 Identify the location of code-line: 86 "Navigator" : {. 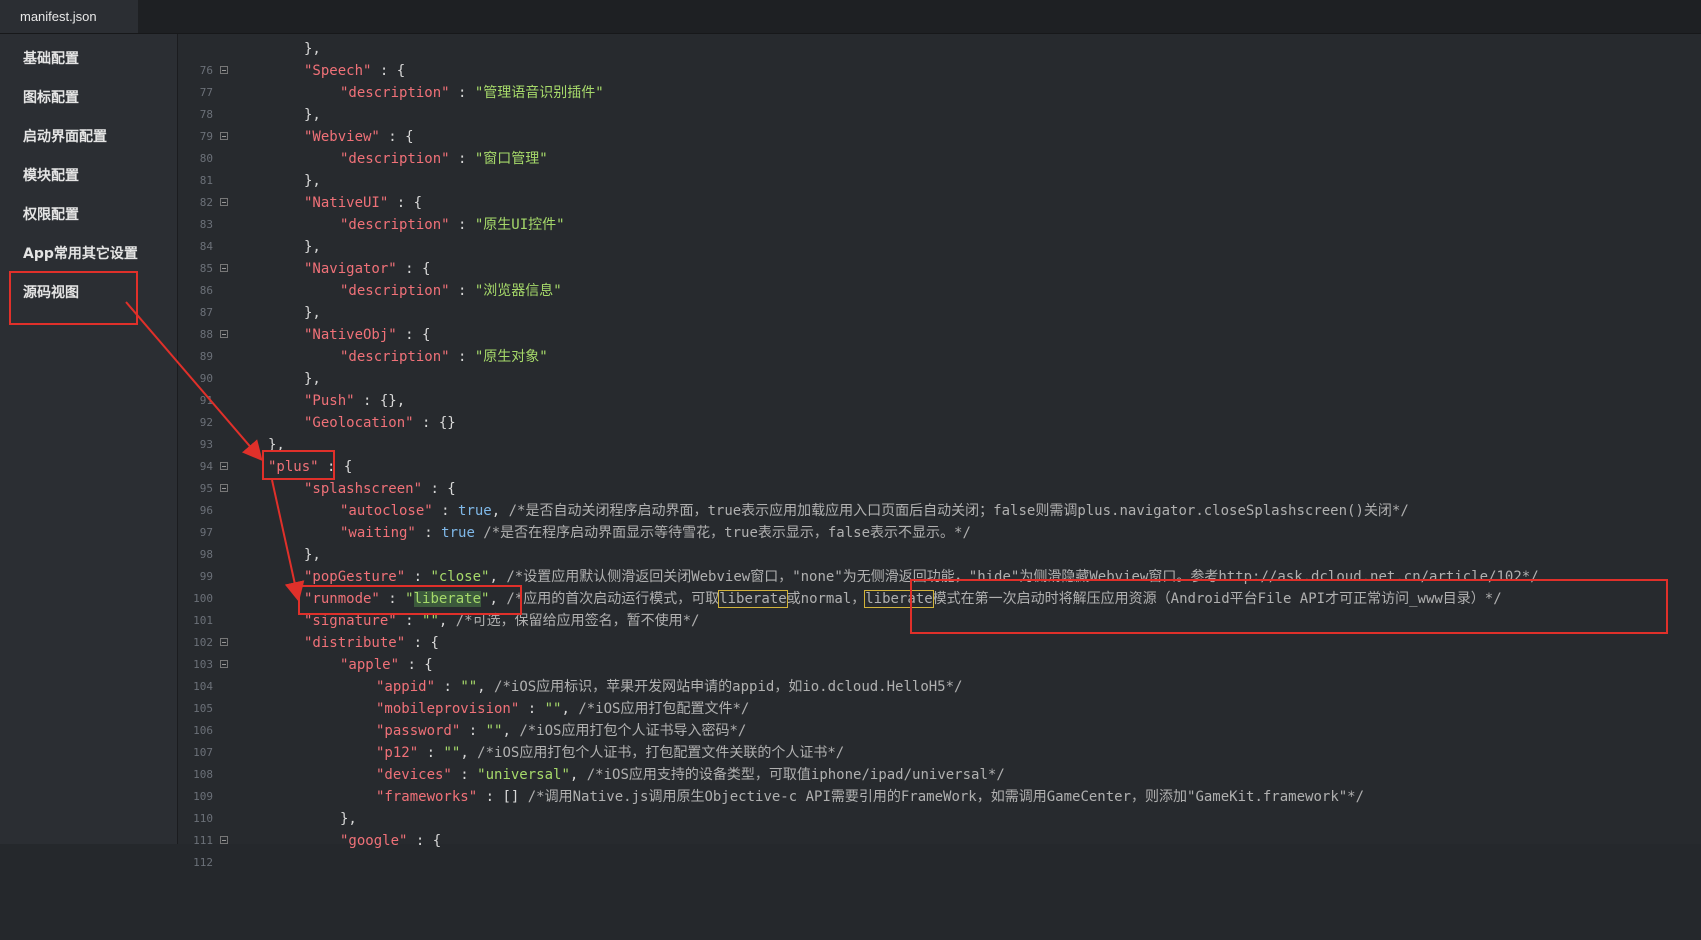
(939, 277).